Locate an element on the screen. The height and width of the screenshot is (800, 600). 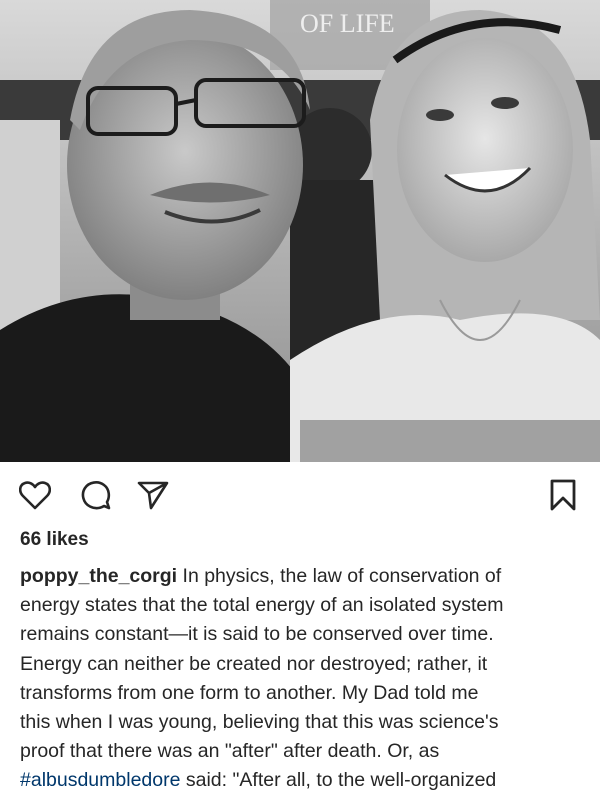
caption-hashtag-link: #albusdumbledore is located at coordinates (100, 780).